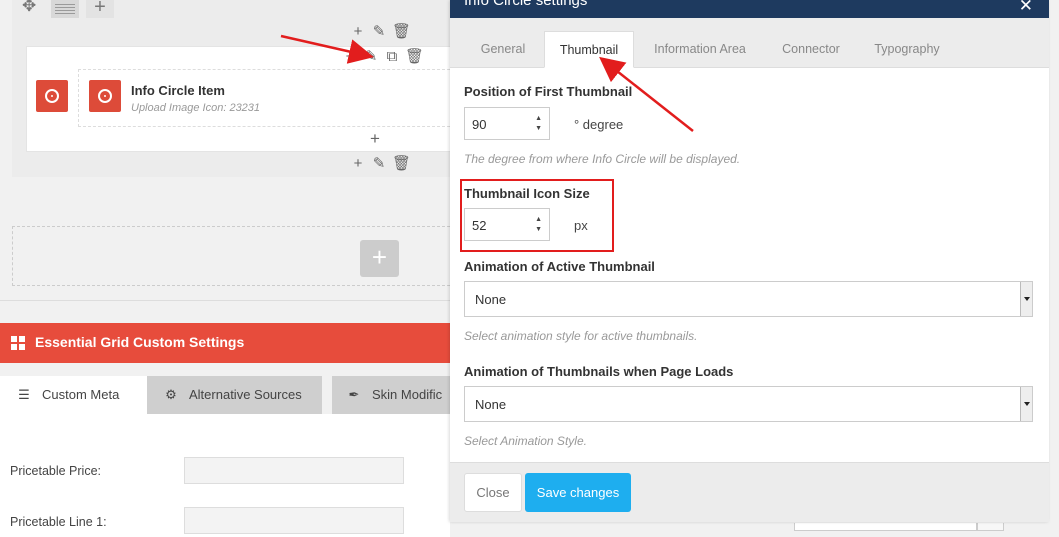 The width and height of the screenshot is (1059, 537). What do you see at coordinates (65, 9) in the screenshot?
I see `layout-icon` at bounding box center [65, 9].